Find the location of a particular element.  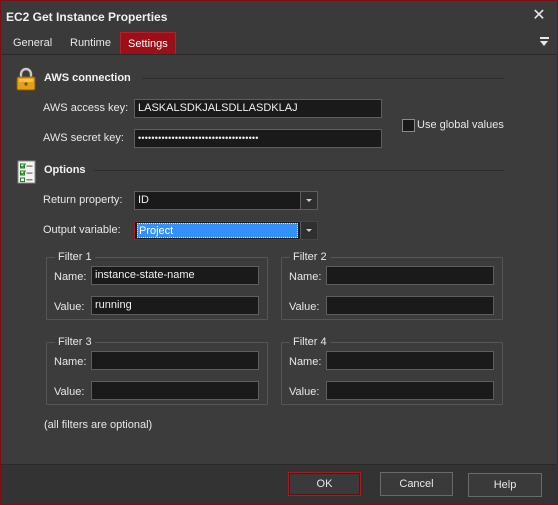

filter-1-title: Filter 1 is located at coordinates (75, 257).